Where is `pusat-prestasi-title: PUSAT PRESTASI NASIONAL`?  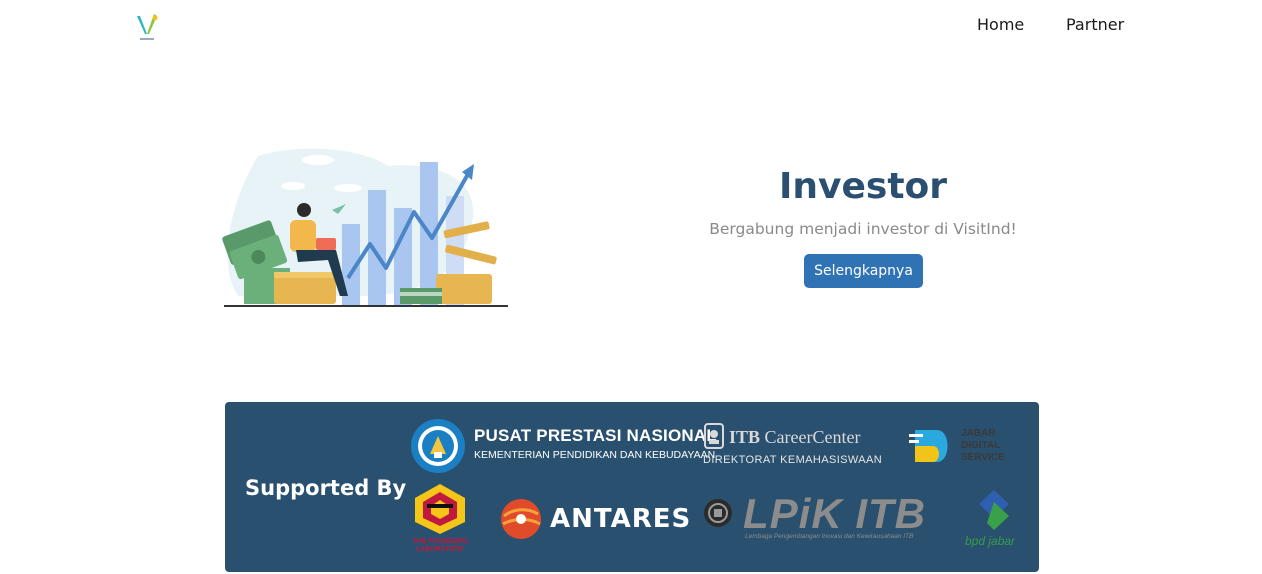 pusat-prestasi-title: PUSAT PRESTASI NASIONAL is located at coordinates (595, 435).